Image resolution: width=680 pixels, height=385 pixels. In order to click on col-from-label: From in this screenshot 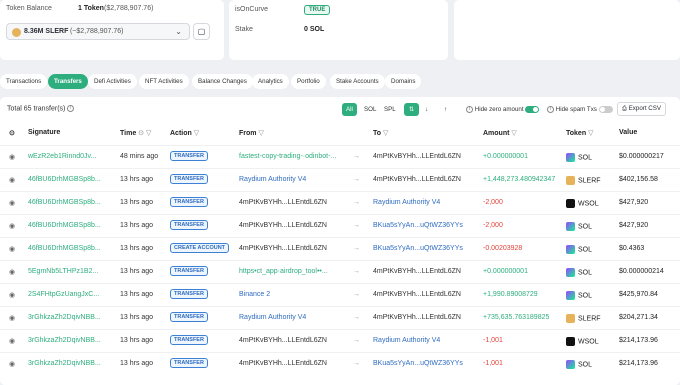, I will do `click(248, 133)`.